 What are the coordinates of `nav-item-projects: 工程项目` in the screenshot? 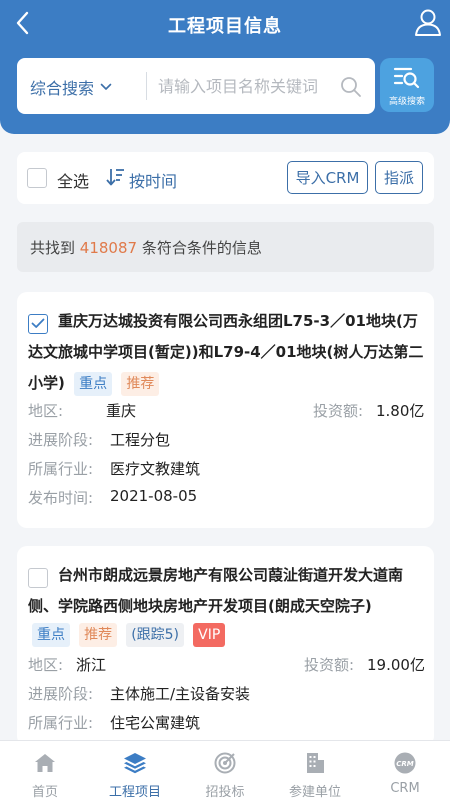 It's located at (135, 770).